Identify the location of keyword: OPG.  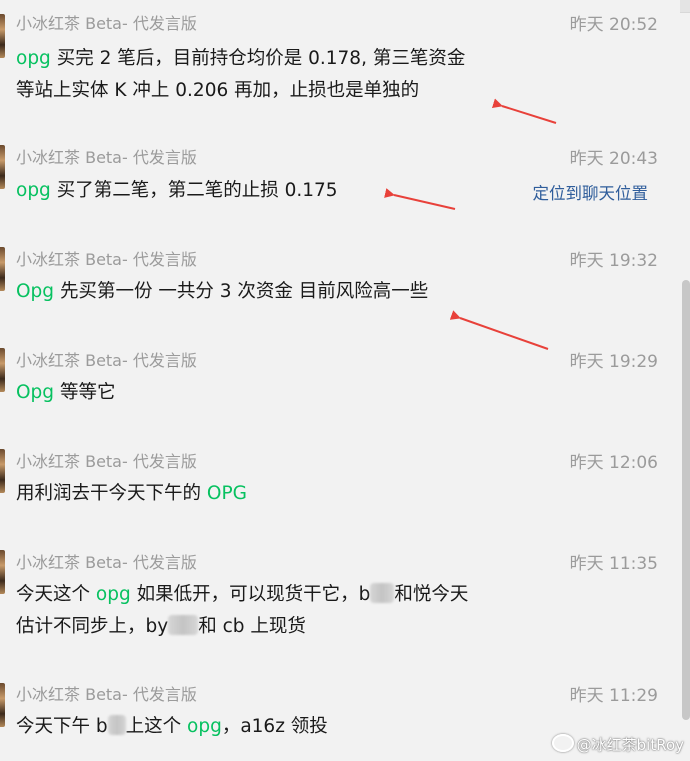
(226, 493).